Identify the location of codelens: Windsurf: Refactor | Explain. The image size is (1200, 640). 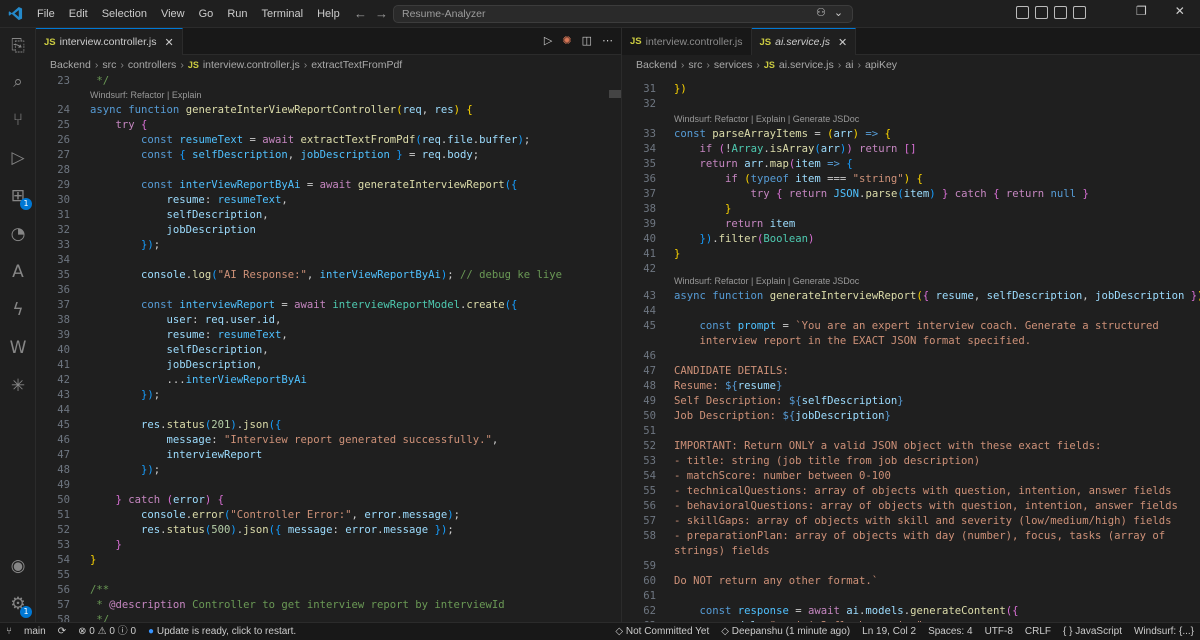
(145, 96).